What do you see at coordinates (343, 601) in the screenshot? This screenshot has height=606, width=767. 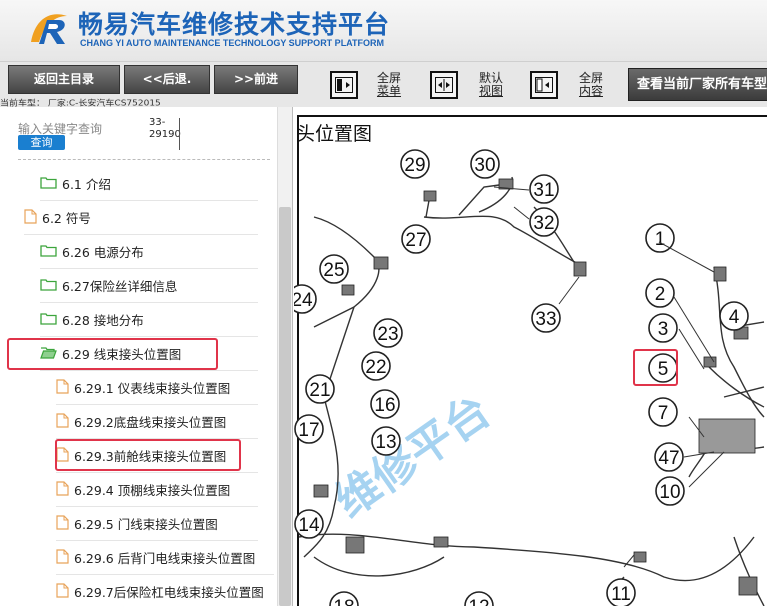 I see `callout-number: 18` at bounding box center [343, 601].